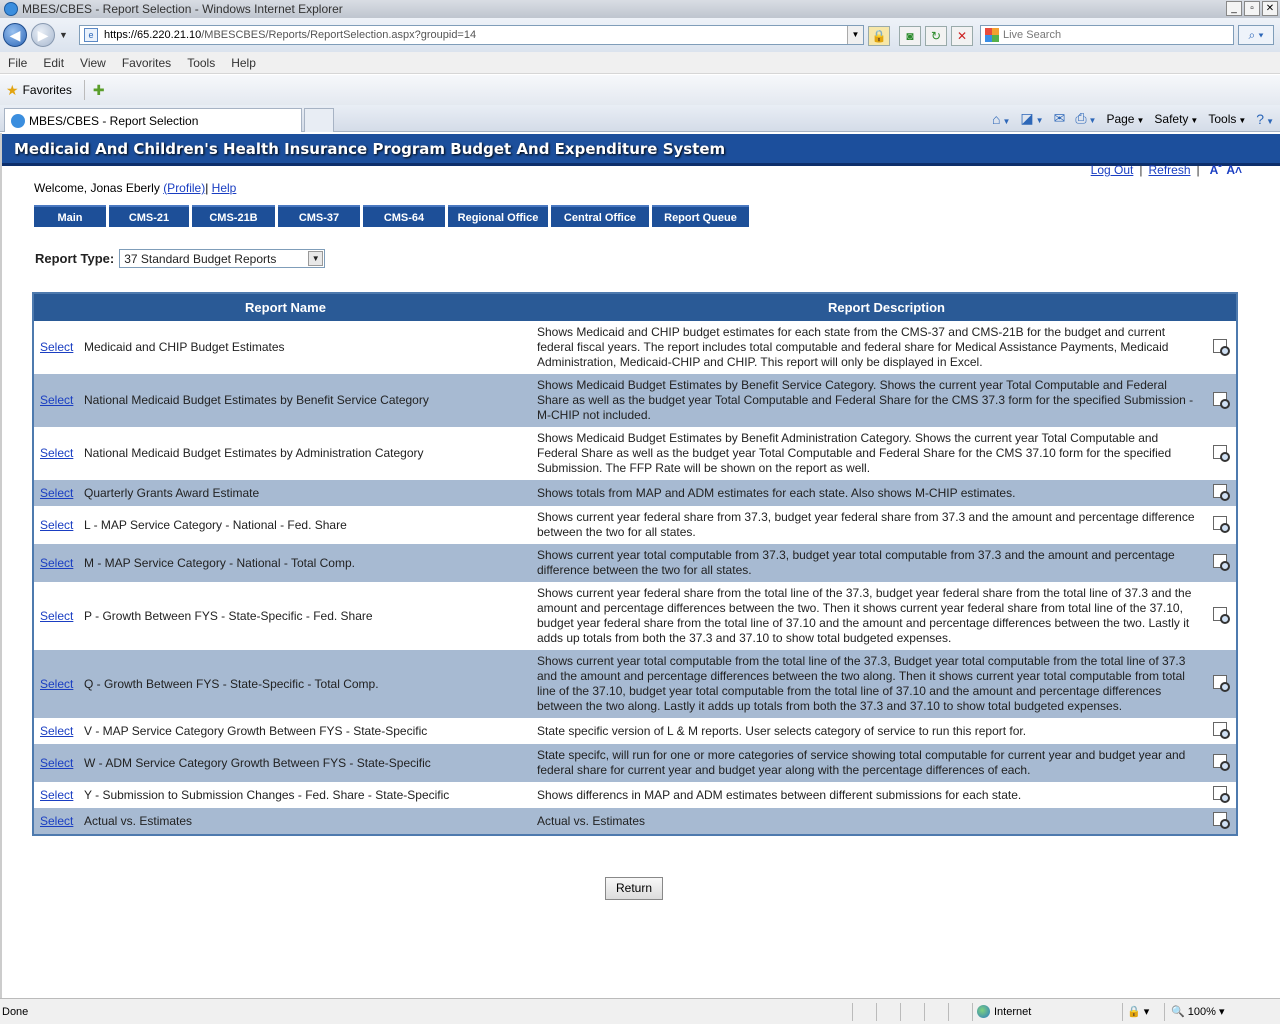  I want to click on ie-logo-icon, so click(11, 9).